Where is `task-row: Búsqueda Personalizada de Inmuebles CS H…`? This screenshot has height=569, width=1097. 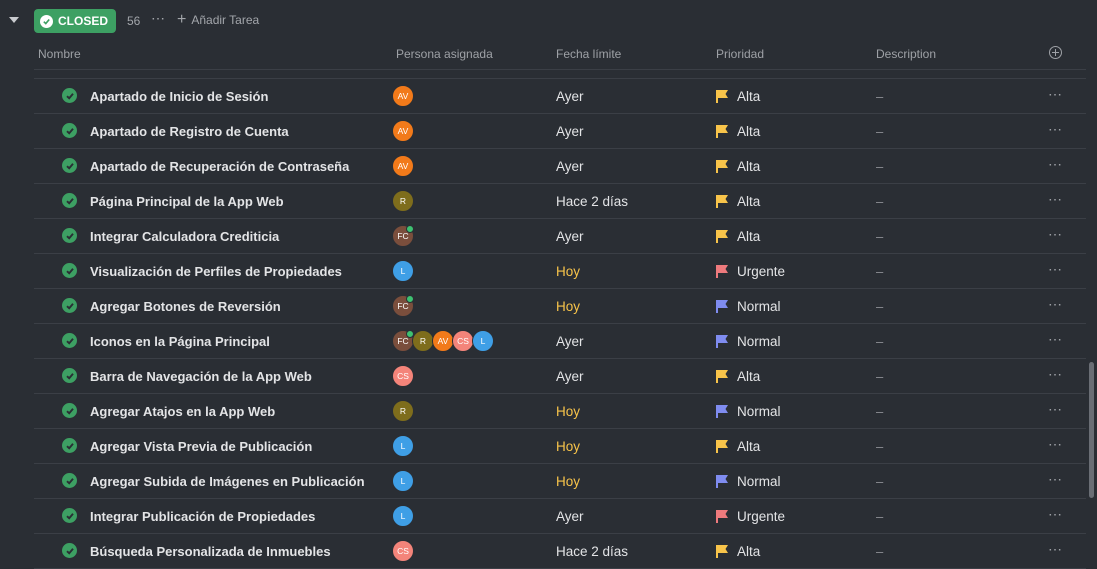
task-row: Búsqueda Personalizada de Inmuebles CS H… is located at coordinates (560, 551).